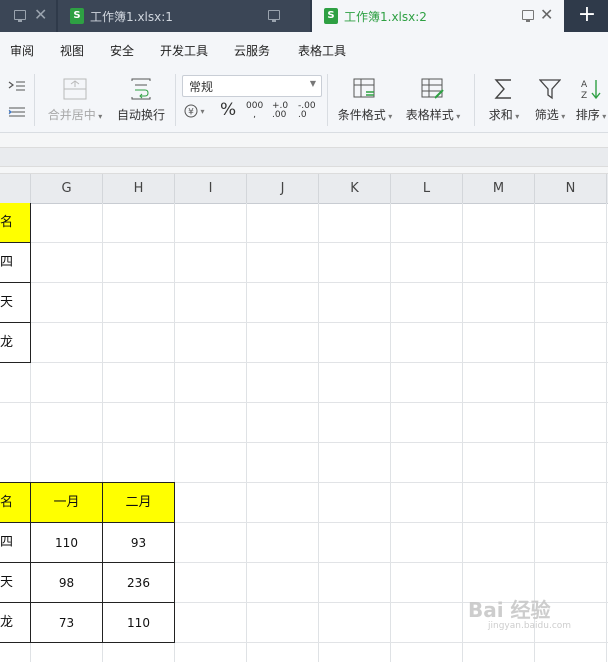  What do you see at coordinates (252, 86) in the screenshot?
I see `number-format-select: 常规 ▼` at bounding box center [252, 86].